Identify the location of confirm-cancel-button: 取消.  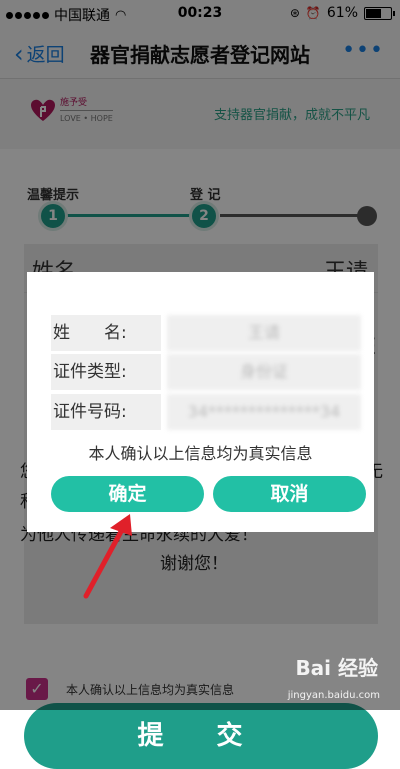
(289, 494).